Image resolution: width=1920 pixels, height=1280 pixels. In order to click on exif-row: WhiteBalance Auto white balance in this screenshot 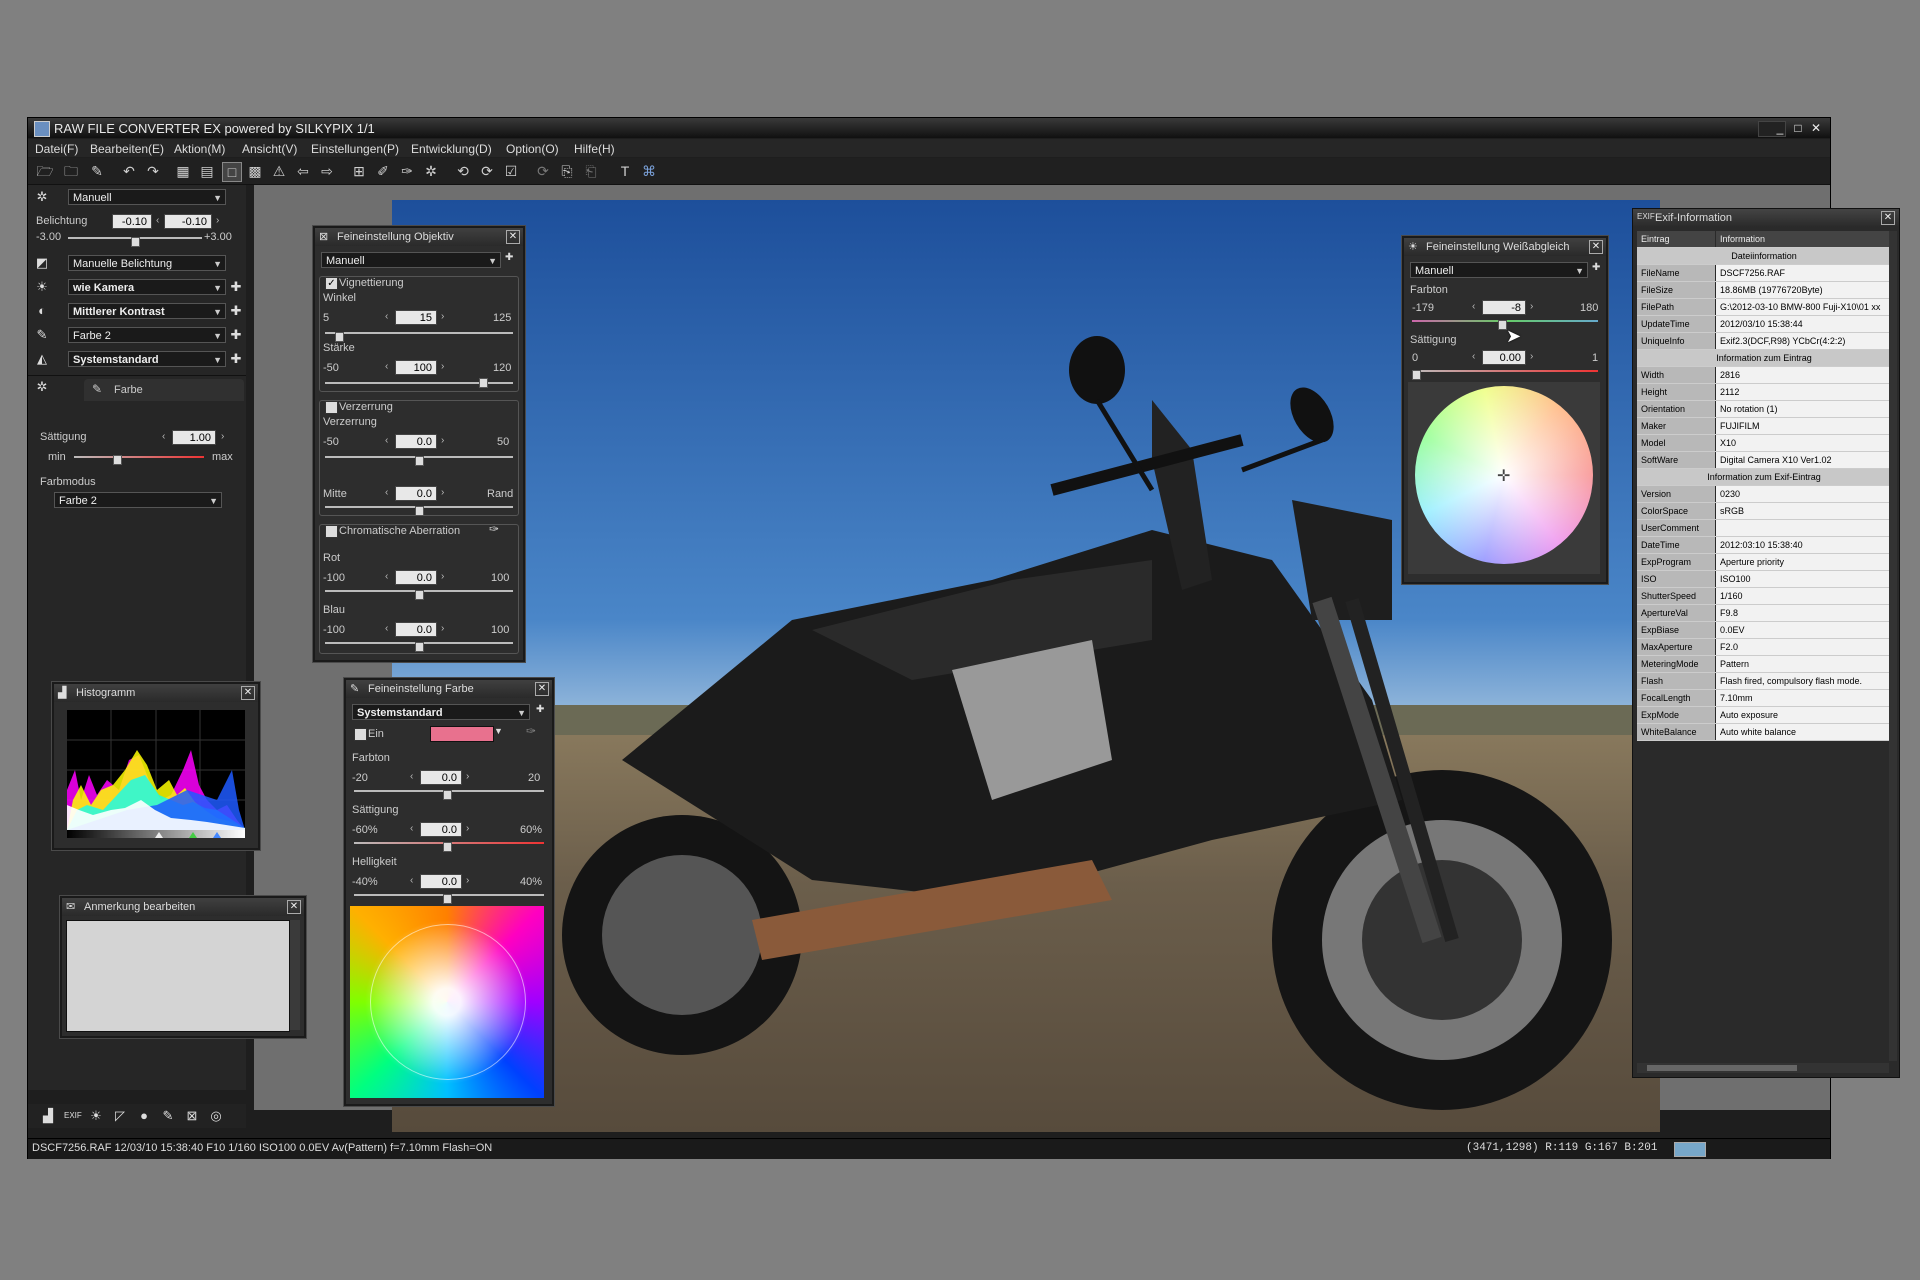, I will do `click(1764, 732)`.